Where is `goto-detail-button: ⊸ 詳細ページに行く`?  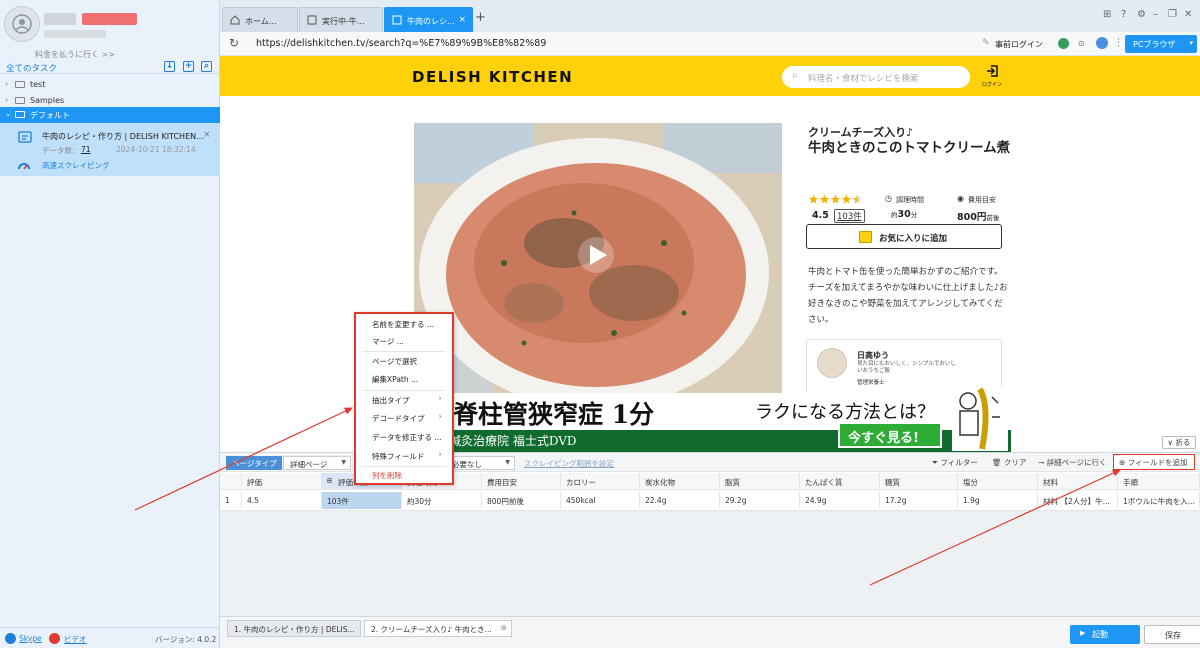
goto-detail-button: ⊸ 詳細ページに行く is located at coordinates (1072, 462).